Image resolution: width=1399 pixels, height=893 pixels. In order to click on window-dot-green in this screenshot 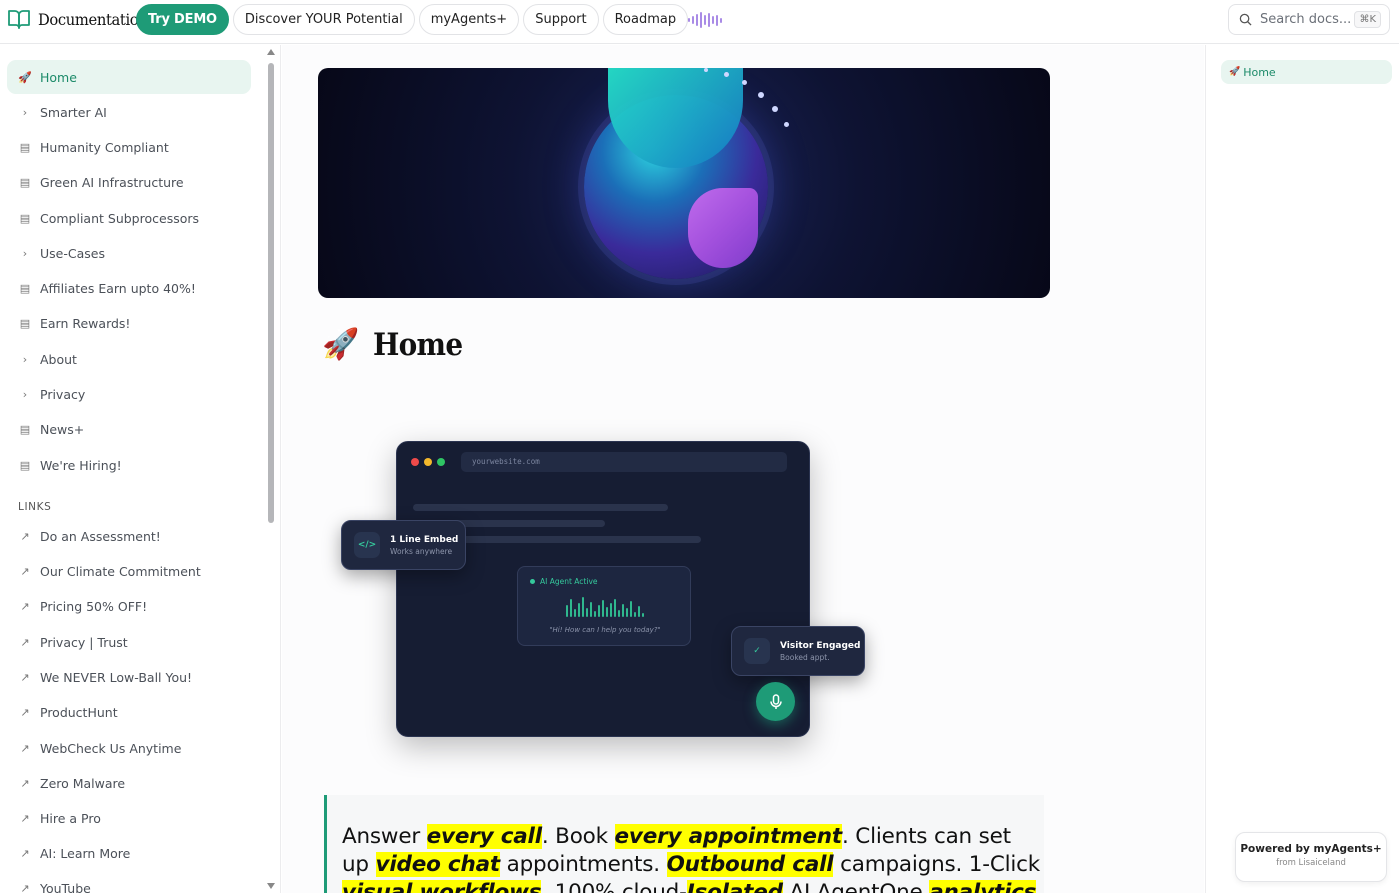, I will do `click(441, 462)`.